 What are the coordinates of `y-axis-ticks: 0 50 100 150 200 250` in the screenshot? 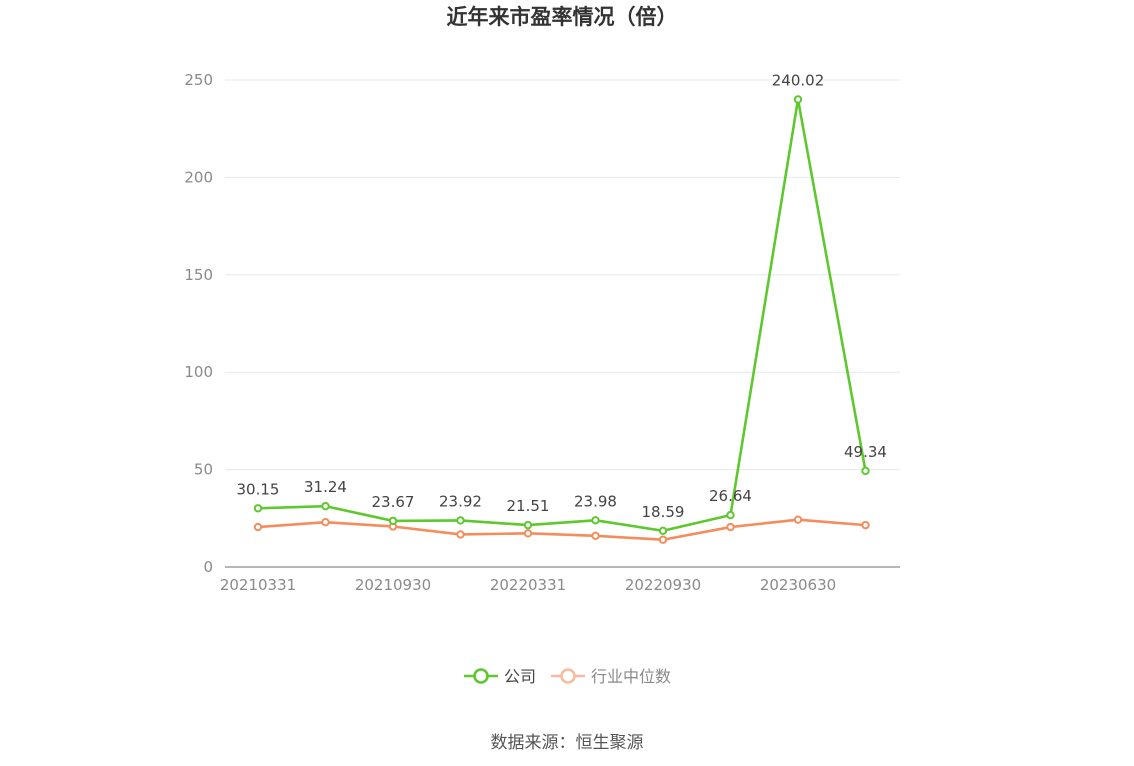 It's located at (198, 323).